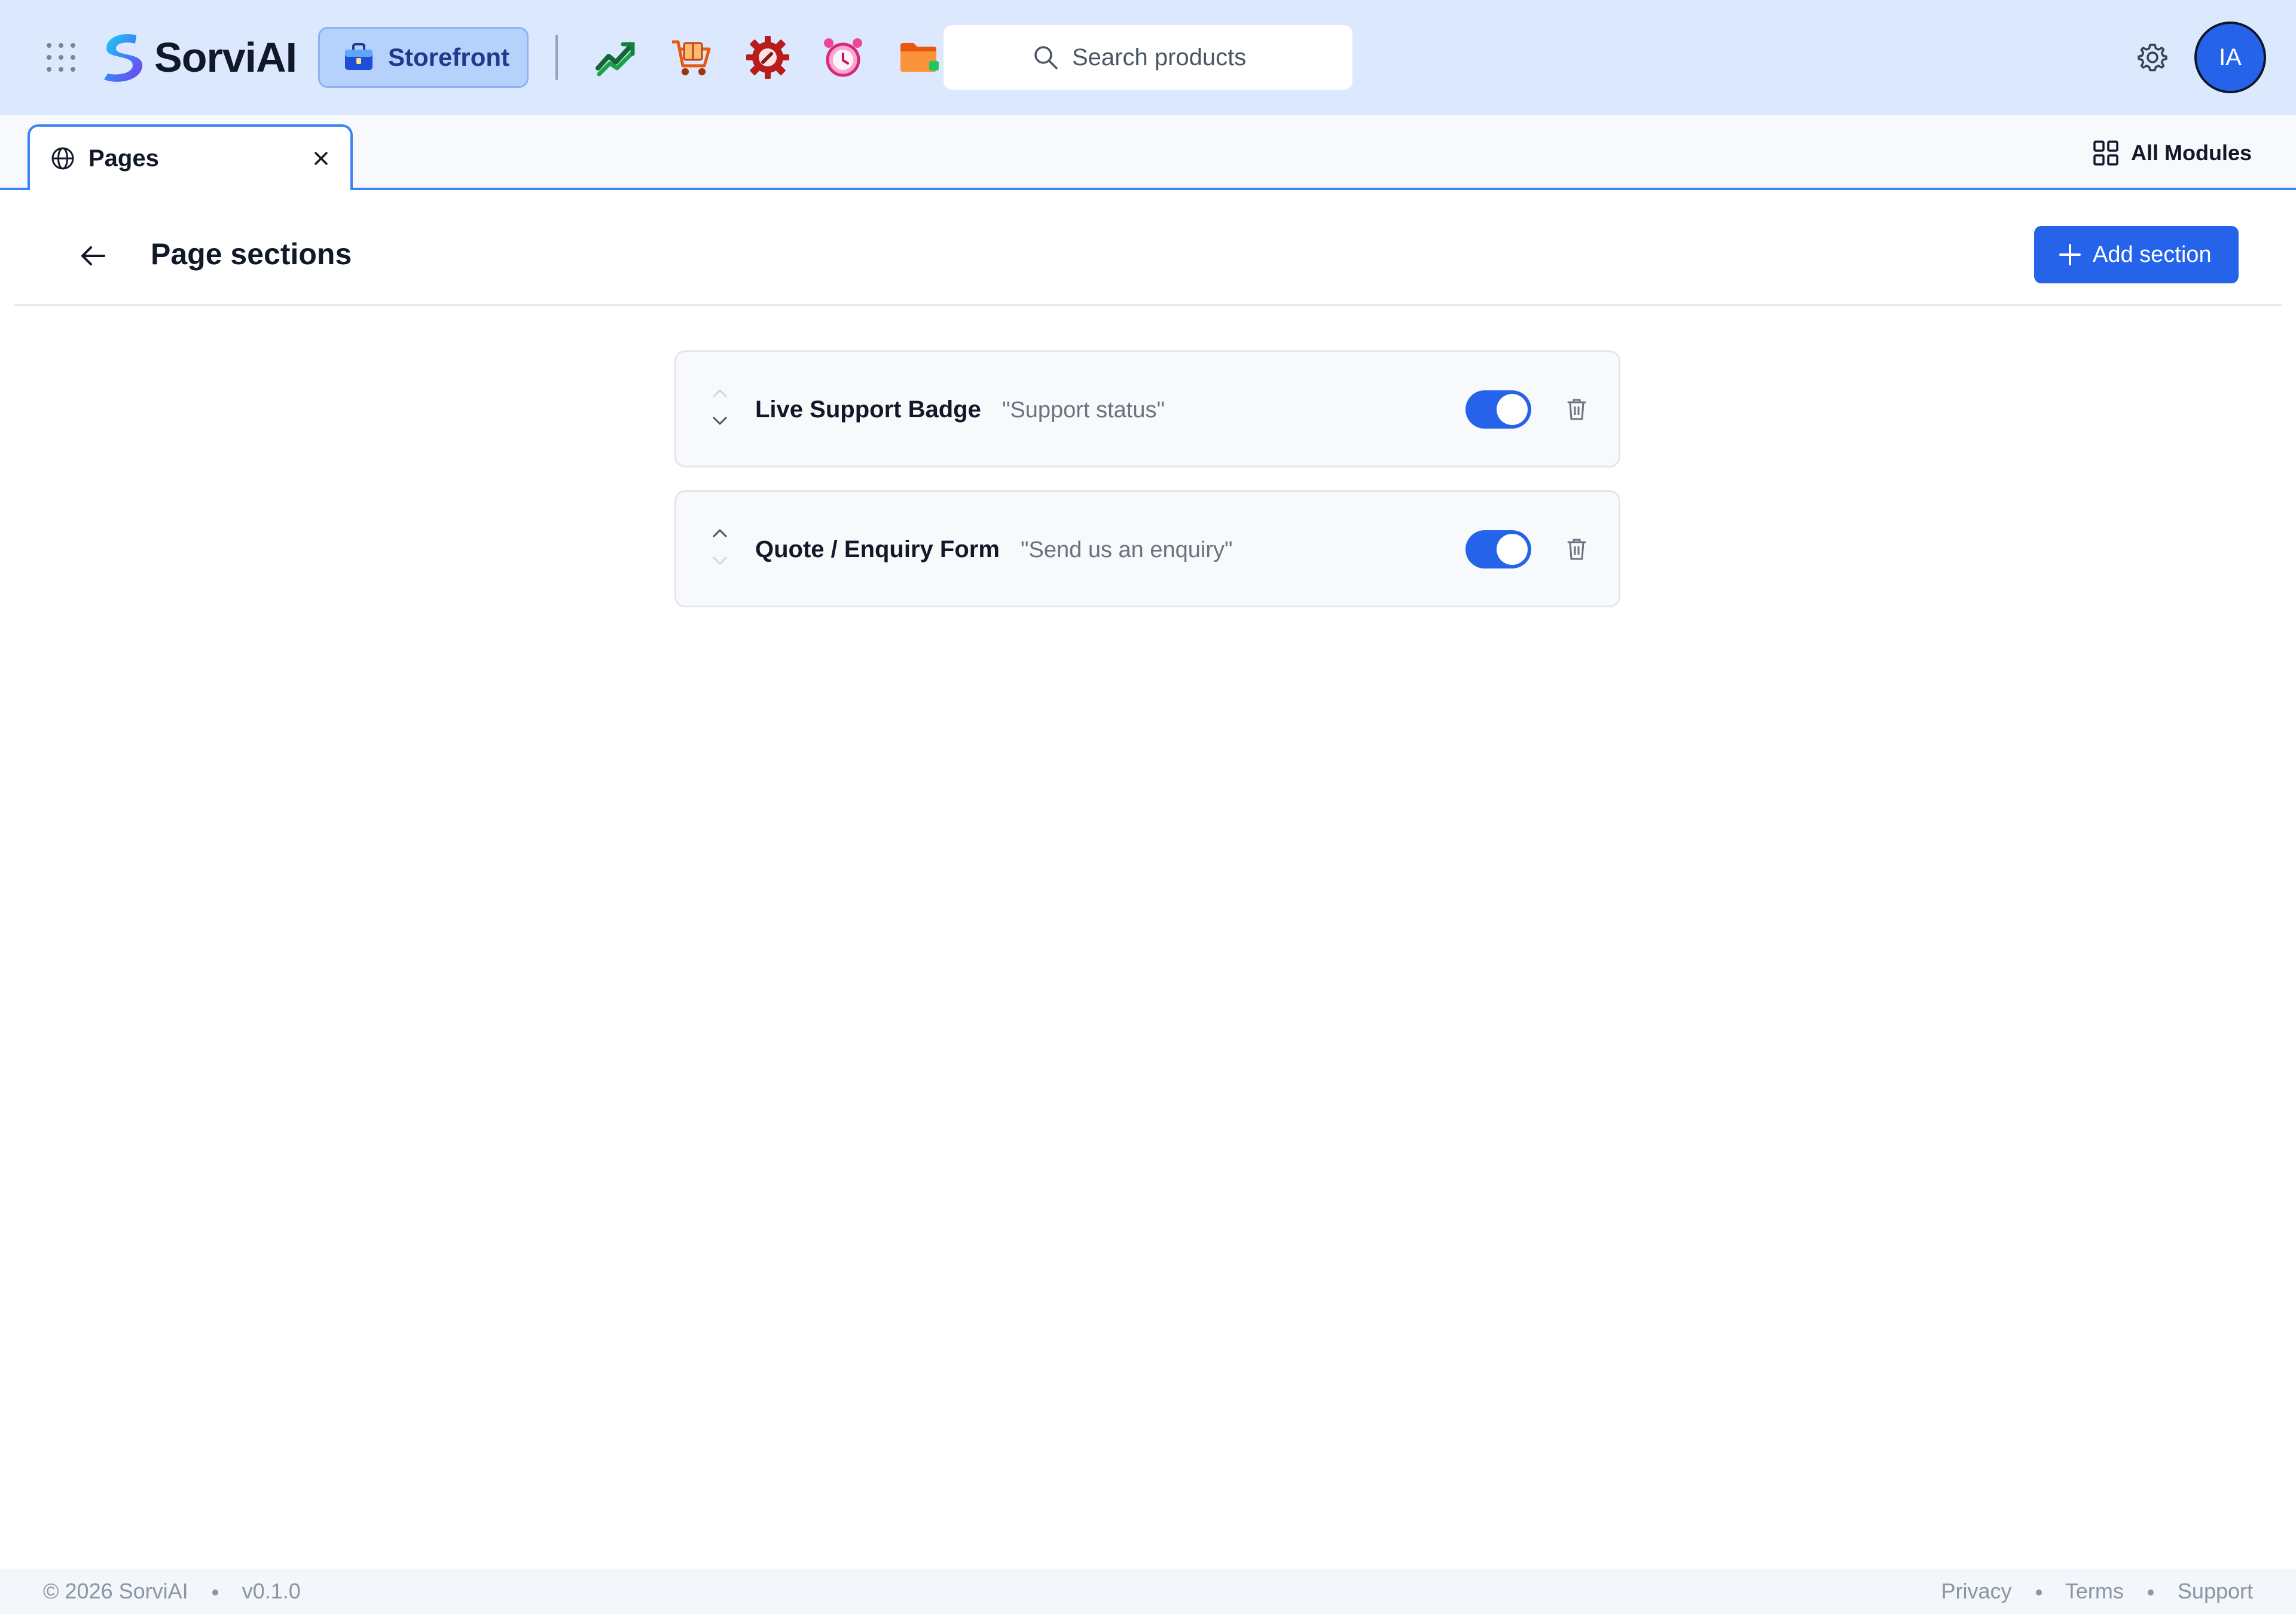  I want to click on tab-pages: Pages, so click(190, 158).